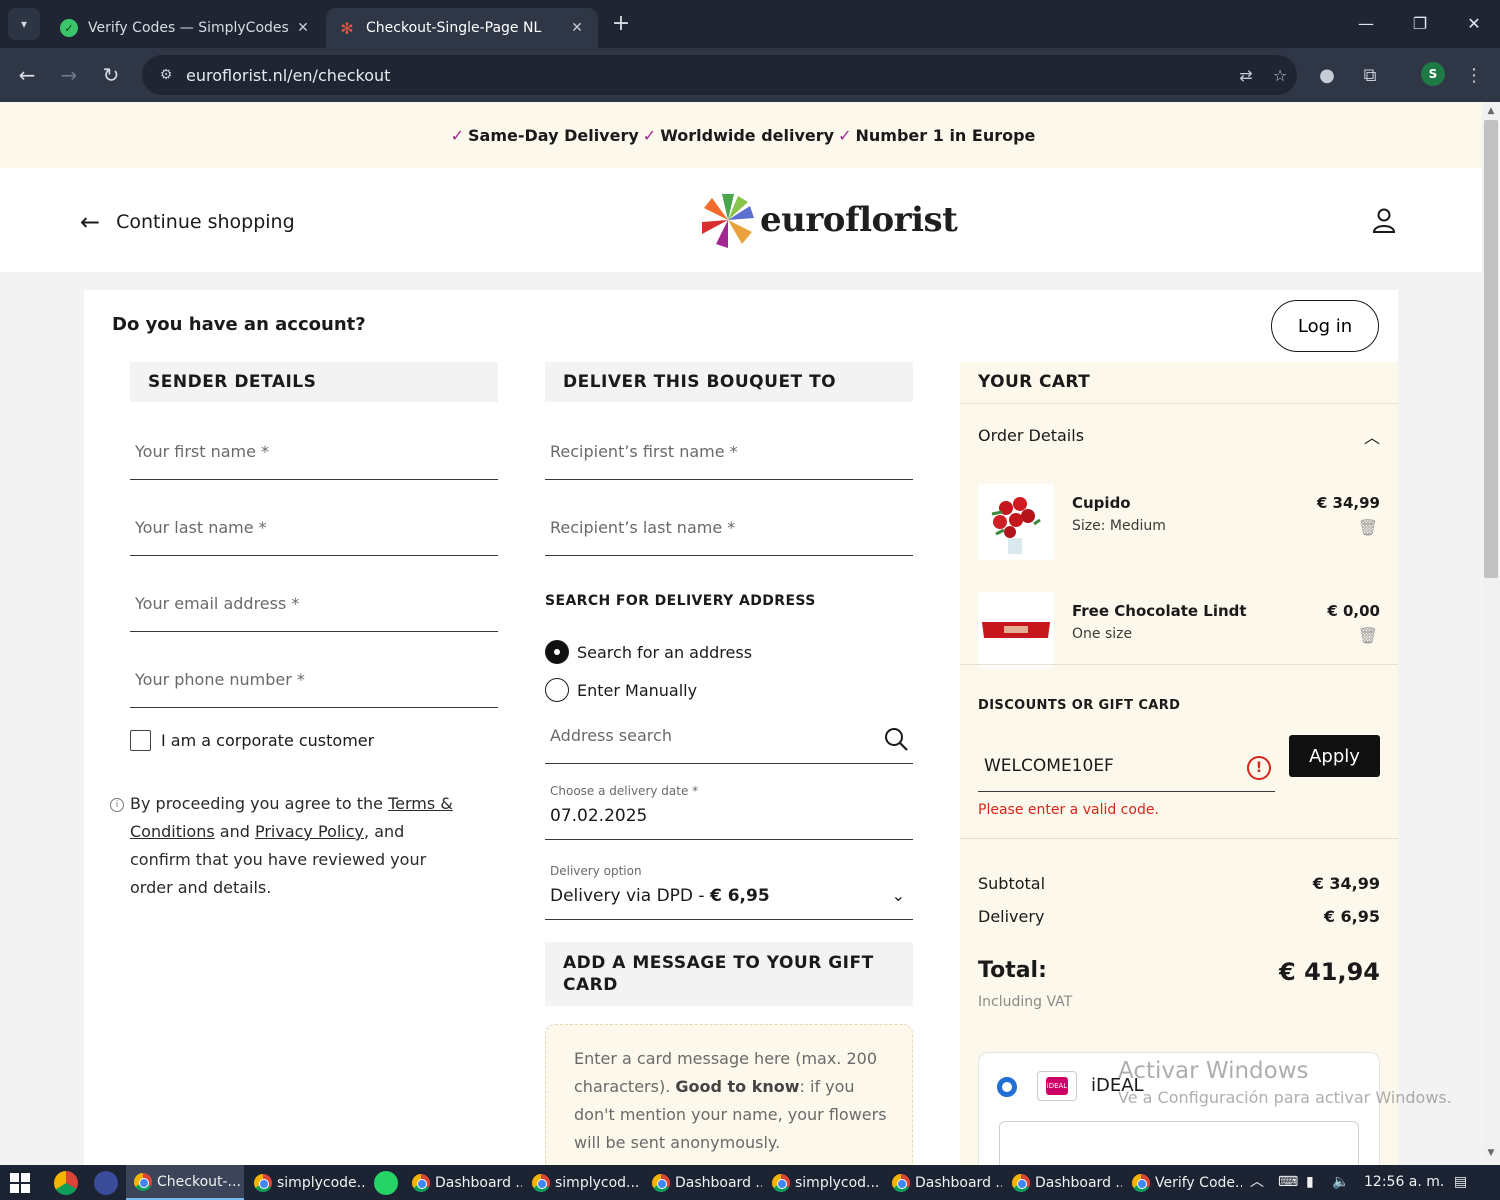 The image size is (1500, 1200). What do you see at coordinates (166, 75) in the screenshot?
I see `site-info-icon: ⚙` at bounding box center [166, 75].